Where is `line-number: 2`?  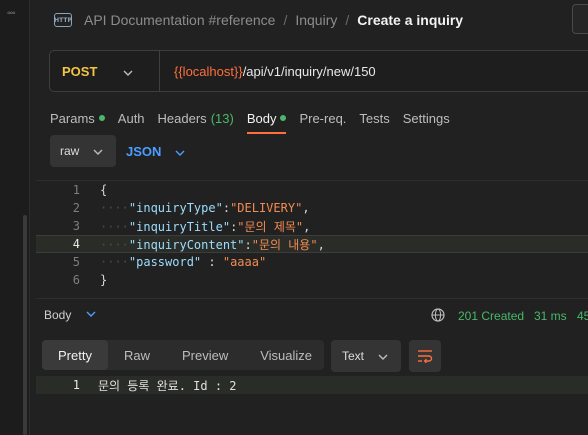 line-number: 2 is located at coordinates (76, 208).